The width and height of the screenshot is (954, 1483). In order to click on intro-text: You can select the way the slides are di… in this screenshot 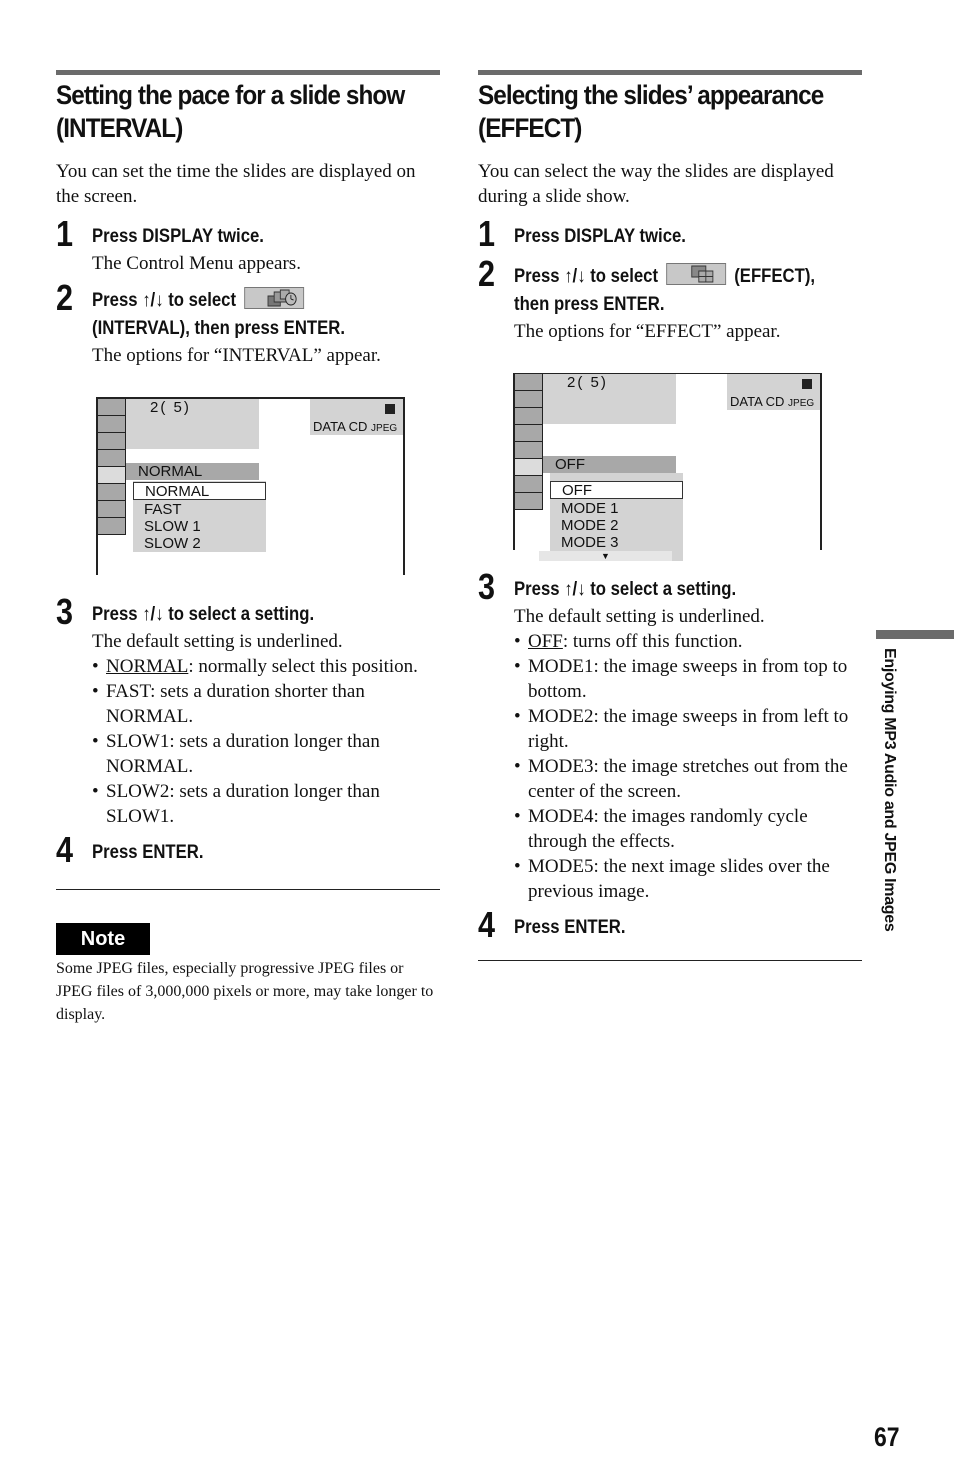, I will do `click(656, 184)`.